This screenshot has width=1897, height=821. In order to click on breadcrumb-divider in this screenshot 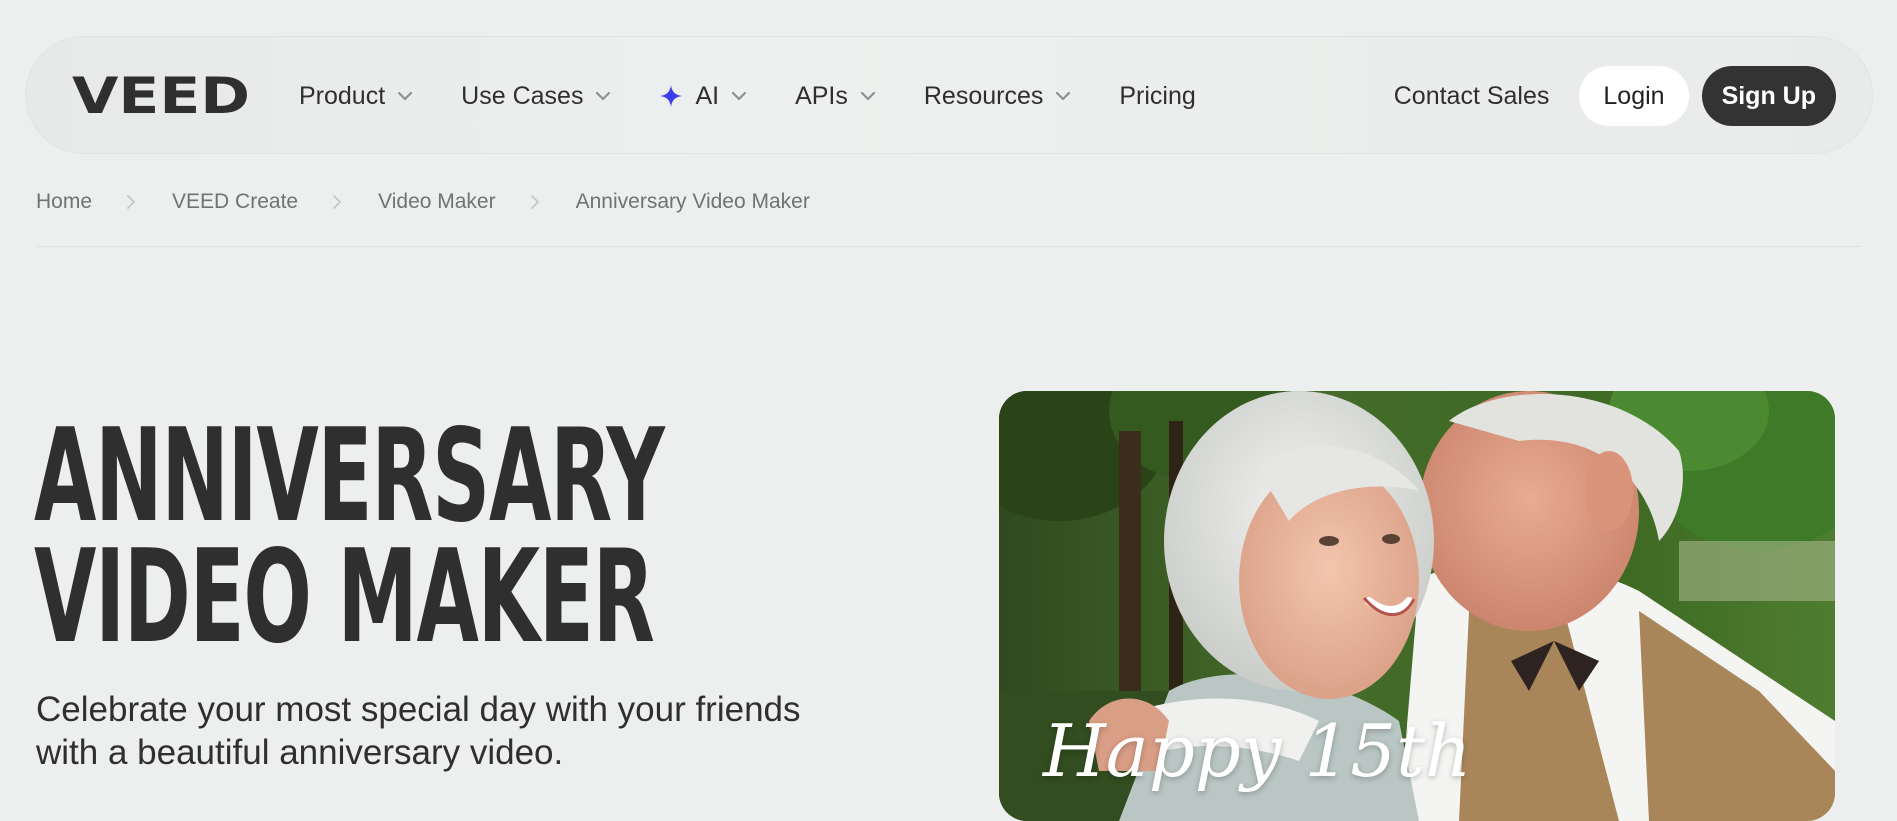, I will do `click(949, 246)`.